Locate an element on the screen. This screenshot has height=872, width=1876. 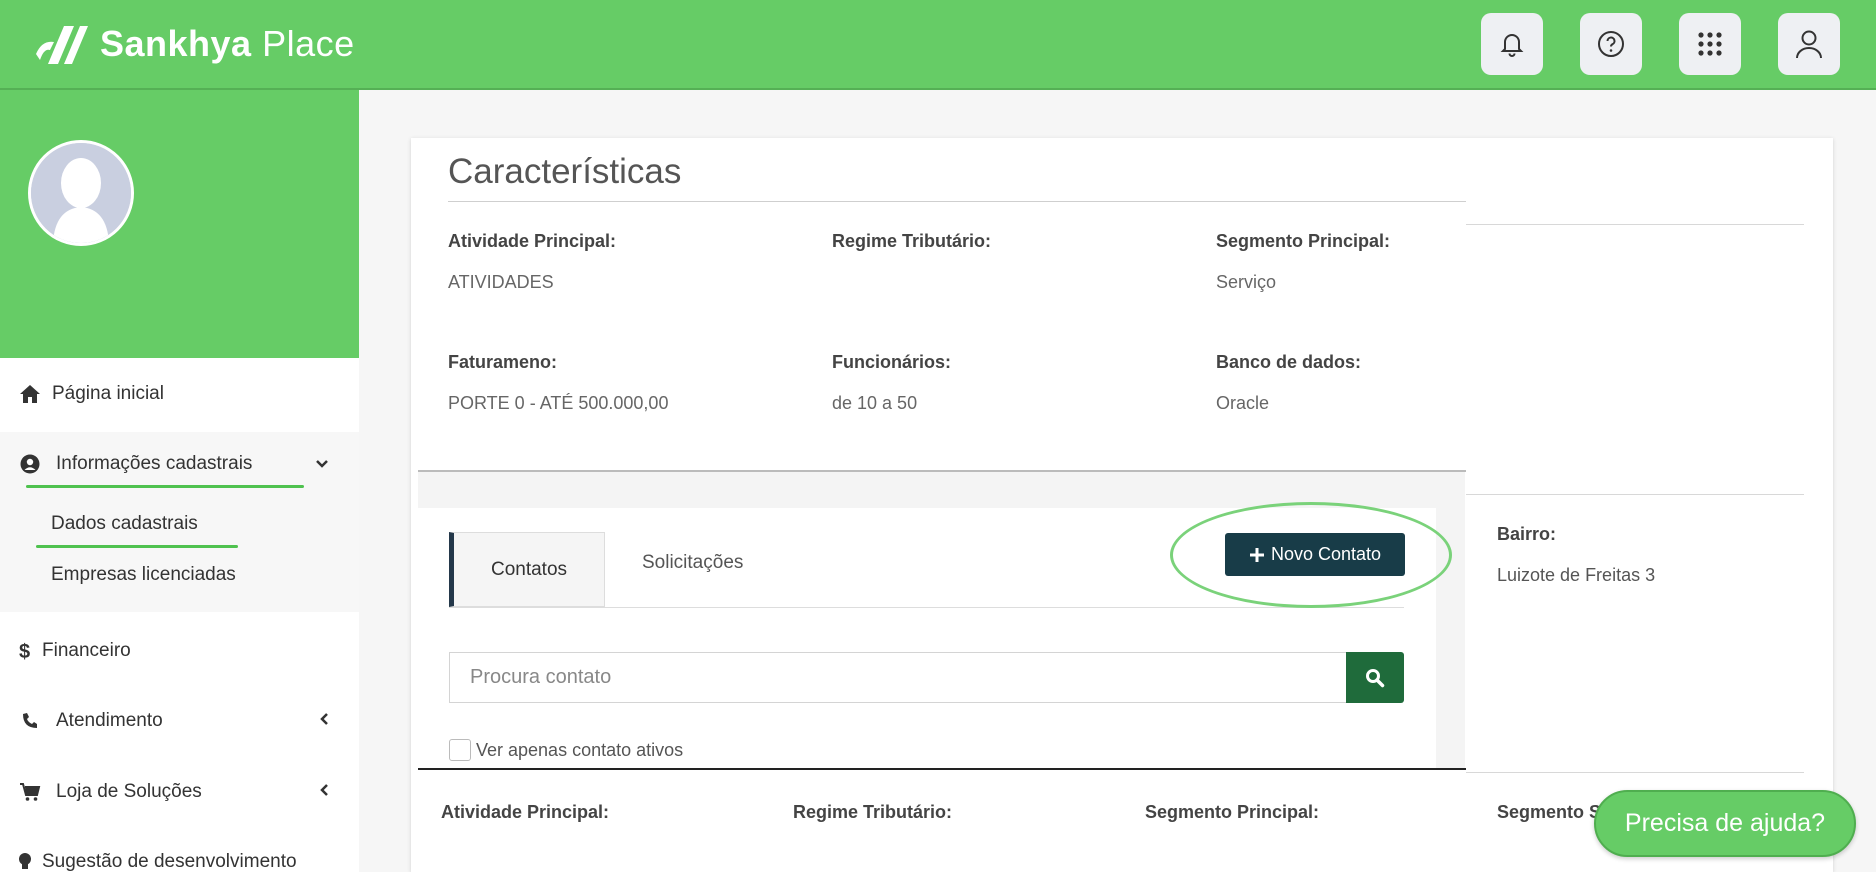
avatar is located at coordinates (81, 193).